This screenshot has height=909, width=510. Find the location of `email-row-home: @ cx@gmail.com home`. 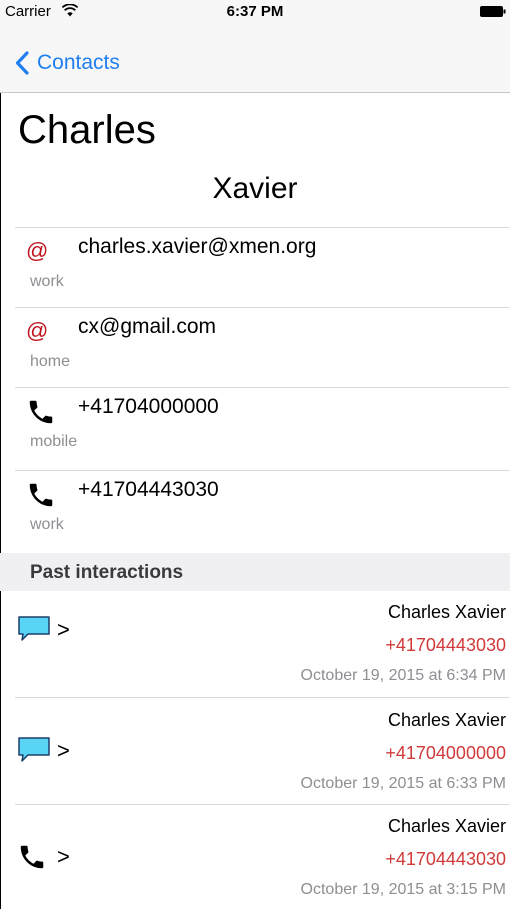

email-row-home: @ cx@gmail.com home is located at coordinates (255, 347).